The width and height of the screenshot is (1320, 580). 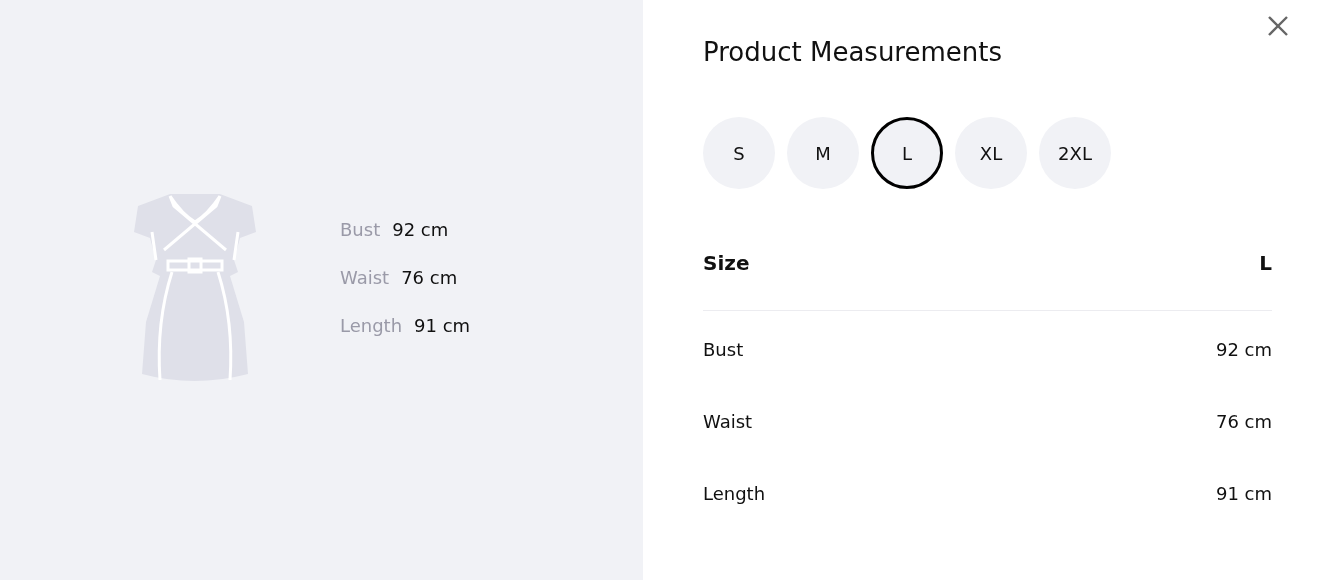 What do you see at coordinates (1243, 493) in the screenshot?
I see `table-cell: 91 cm` at bounding box center [1243, 493].